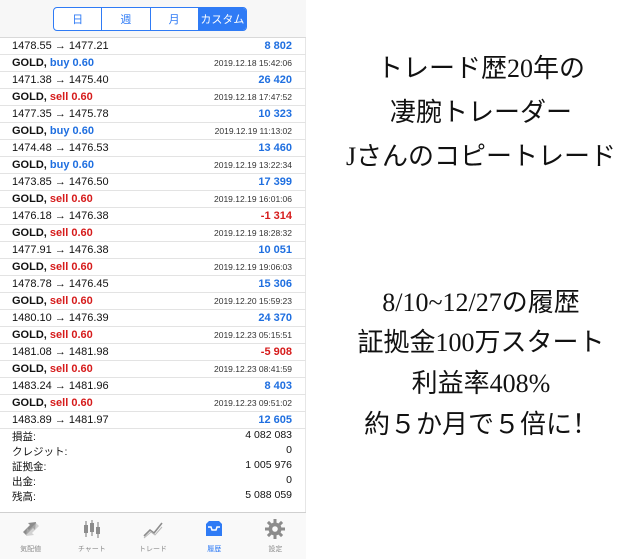  What do you see at coordinates (126, 19) in the screenshot?
I see `segment-week: 週` at bounding box center [126, 19].